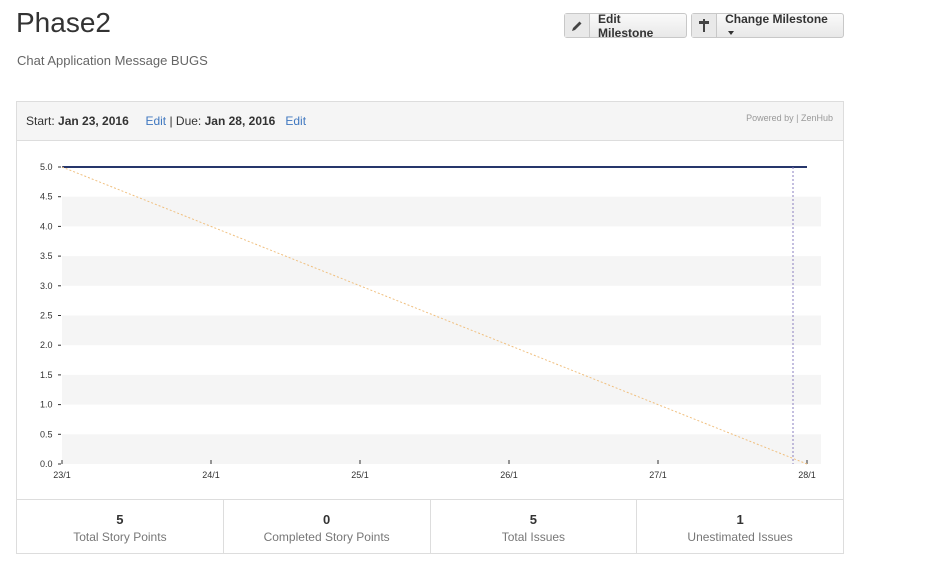 The width and height of the screenshot is (935, 561). What do you see at coordinates (46, 345) in the screenshot?
I see `y-tick-label: 2.0` at bounding box center [46, 345].